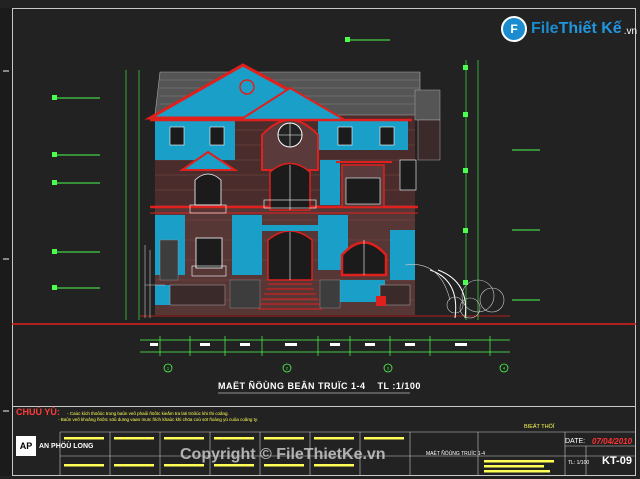 Image resolution: width=640 pixels, height=479 pixels. I want to click on company-mark-icon: AP, so click(26, 446).